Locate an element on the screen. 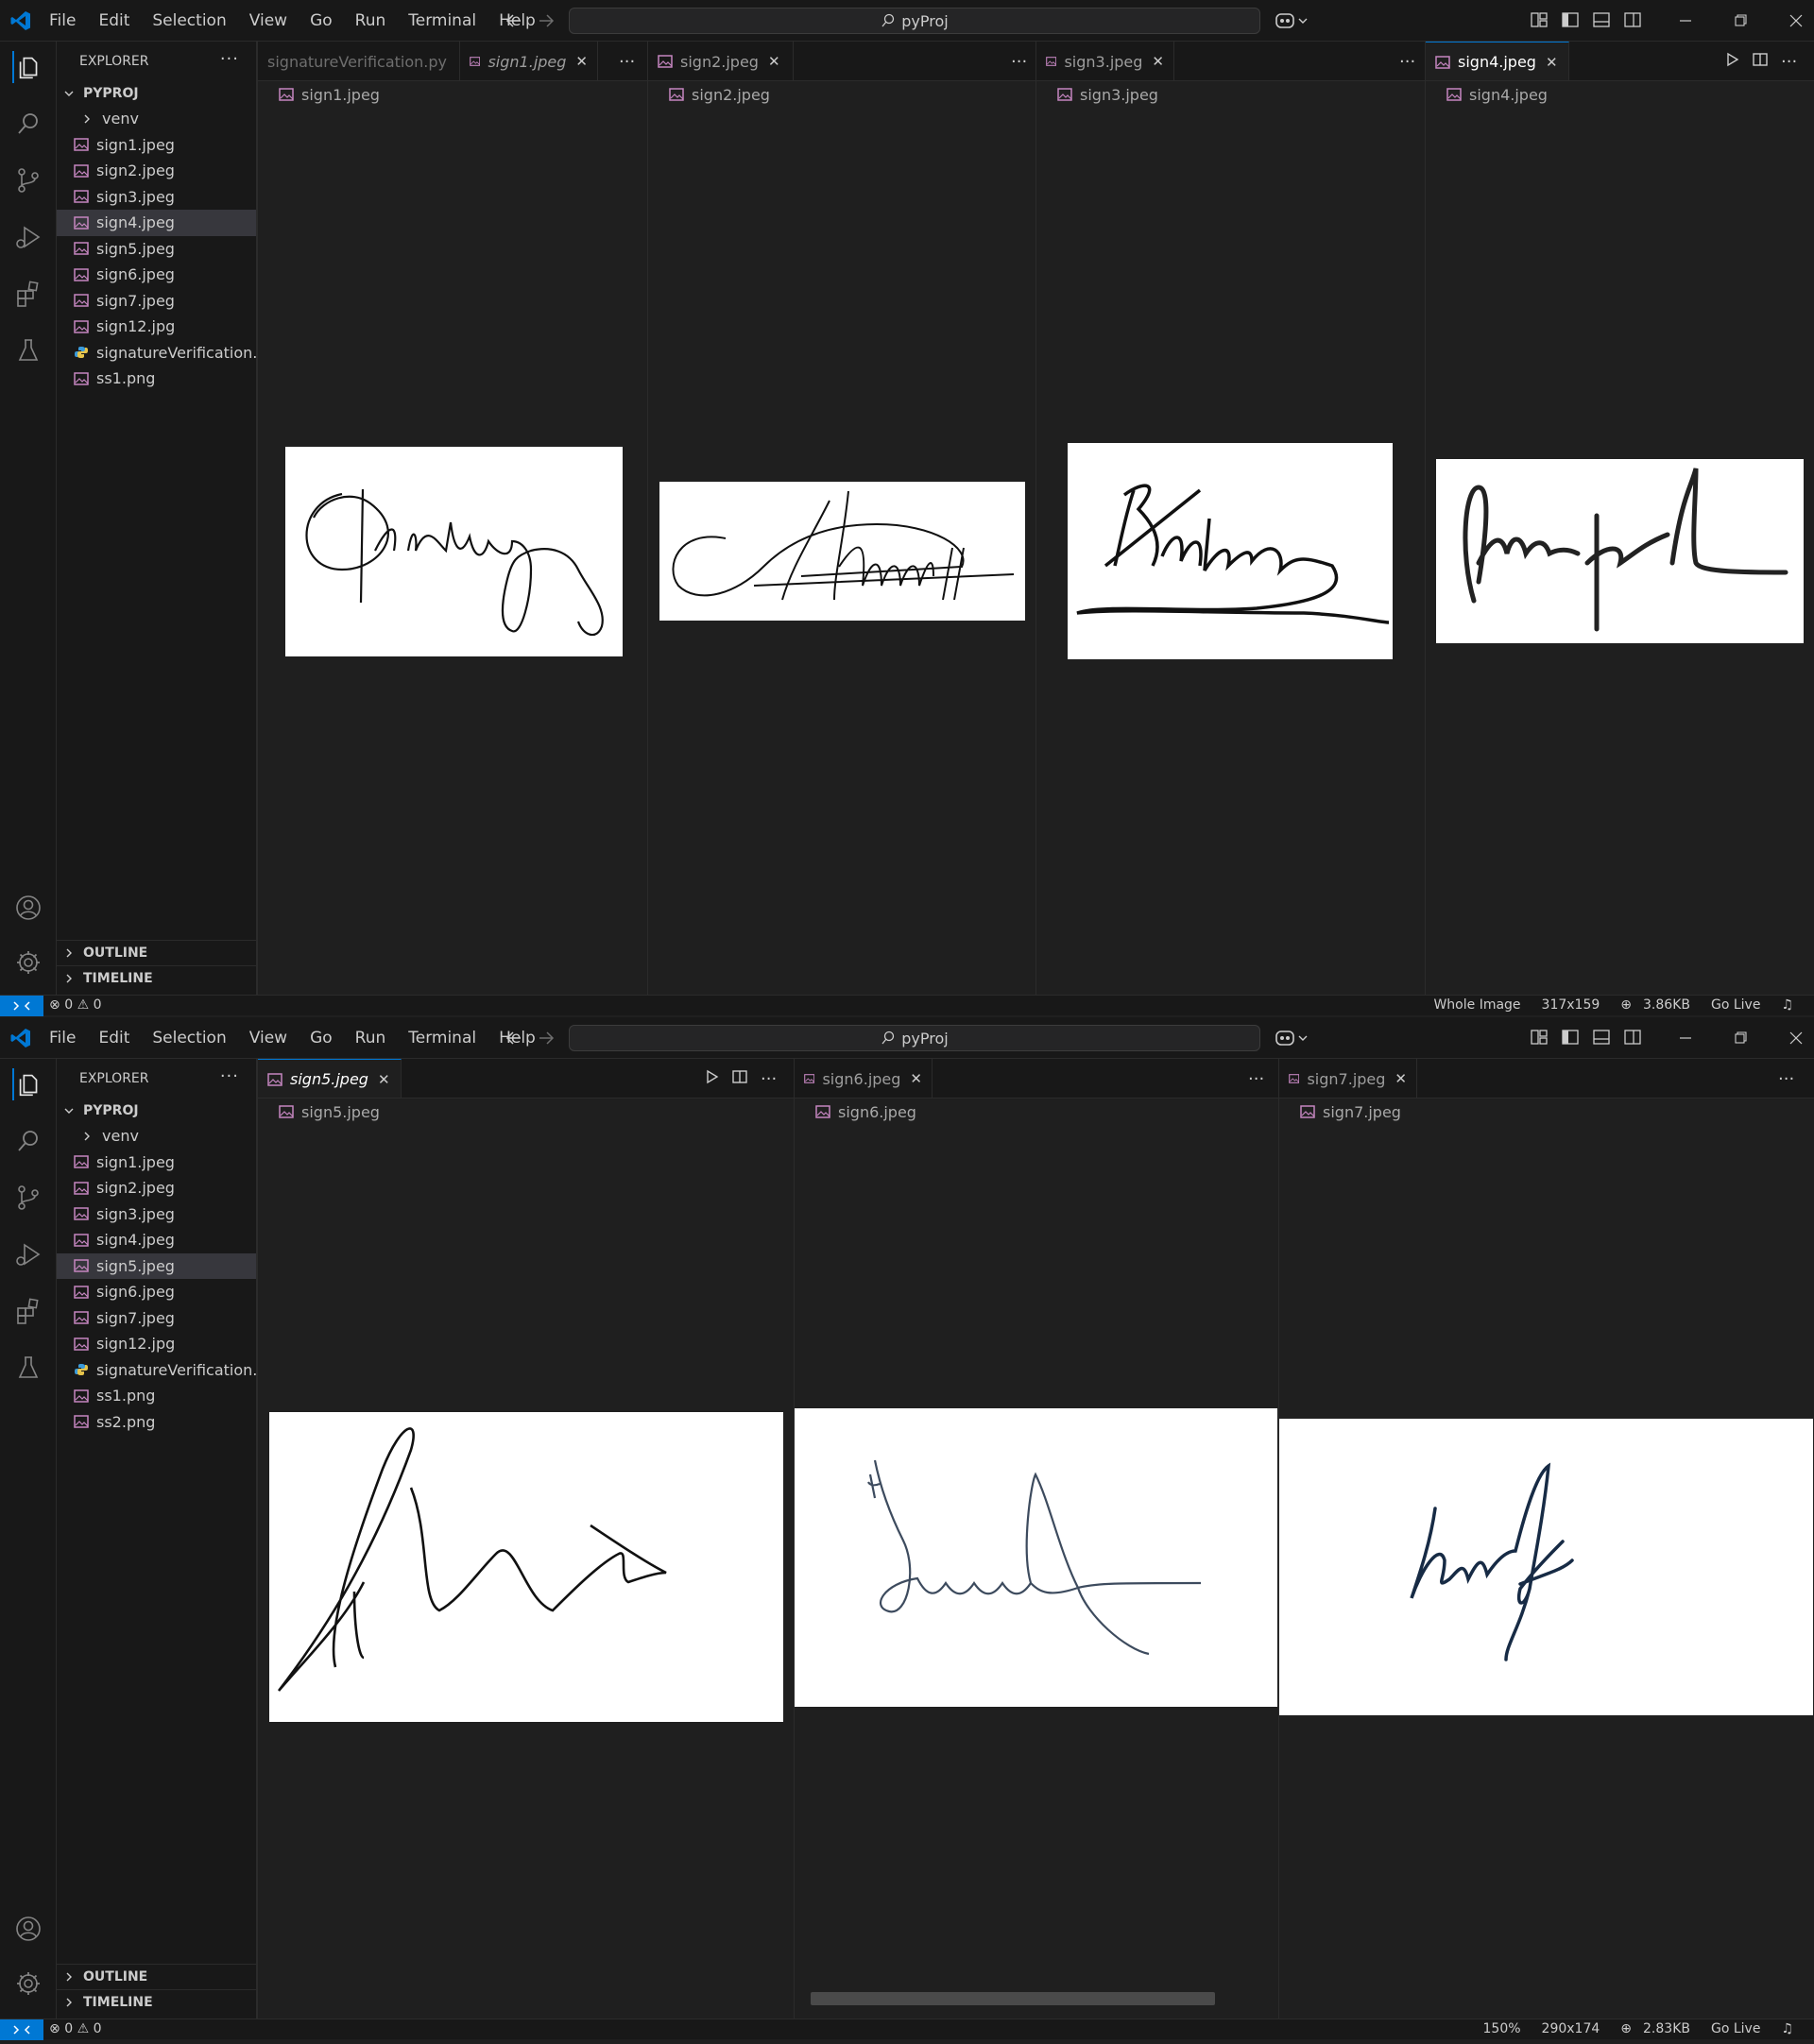  customize-layout-icon is located at coordinates (1539, 20).